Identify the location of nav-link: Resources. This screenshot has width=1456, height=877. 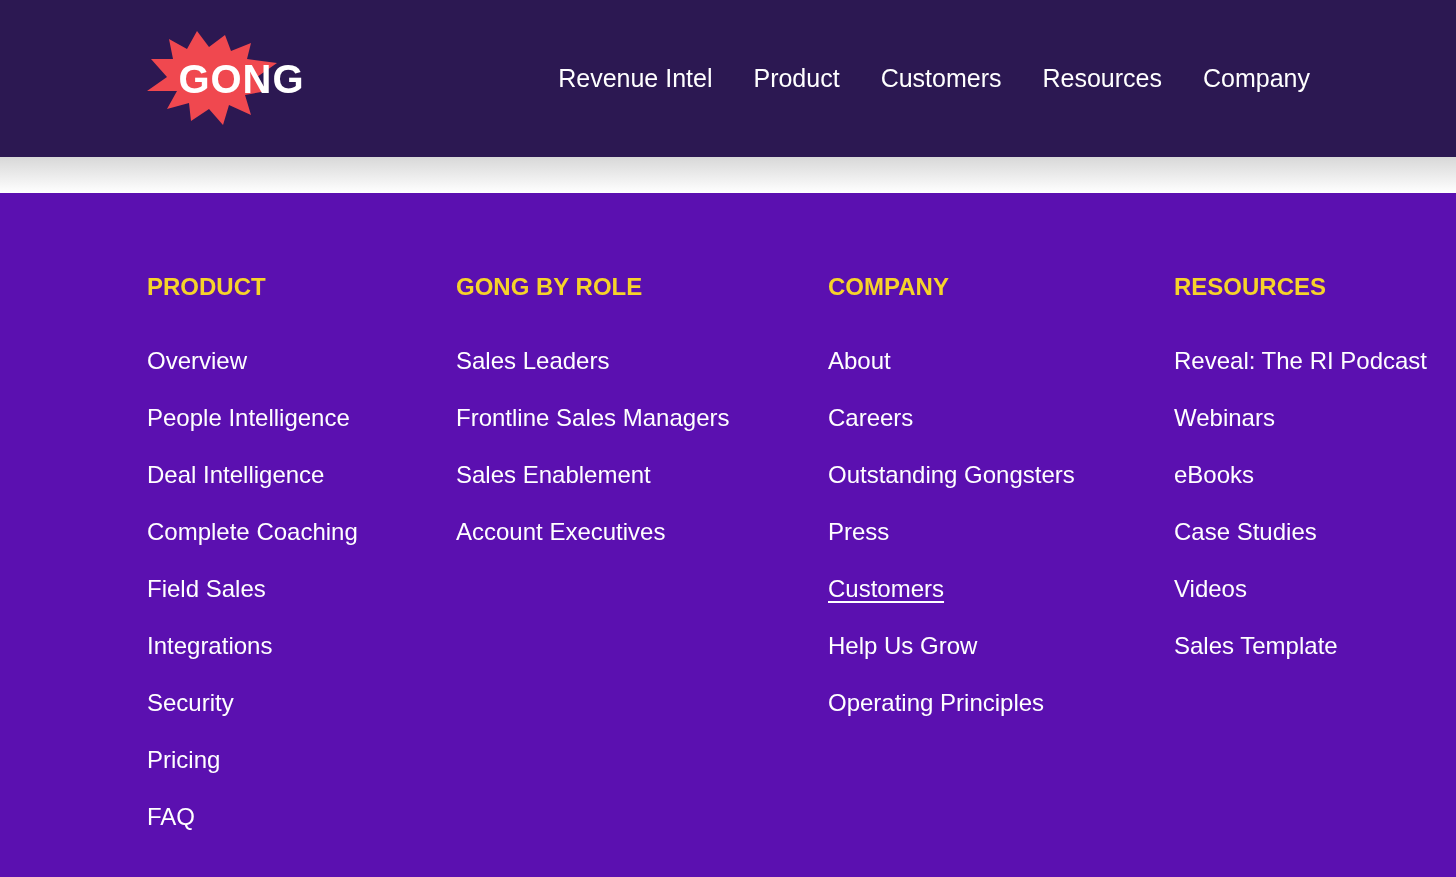
(1102, 78).